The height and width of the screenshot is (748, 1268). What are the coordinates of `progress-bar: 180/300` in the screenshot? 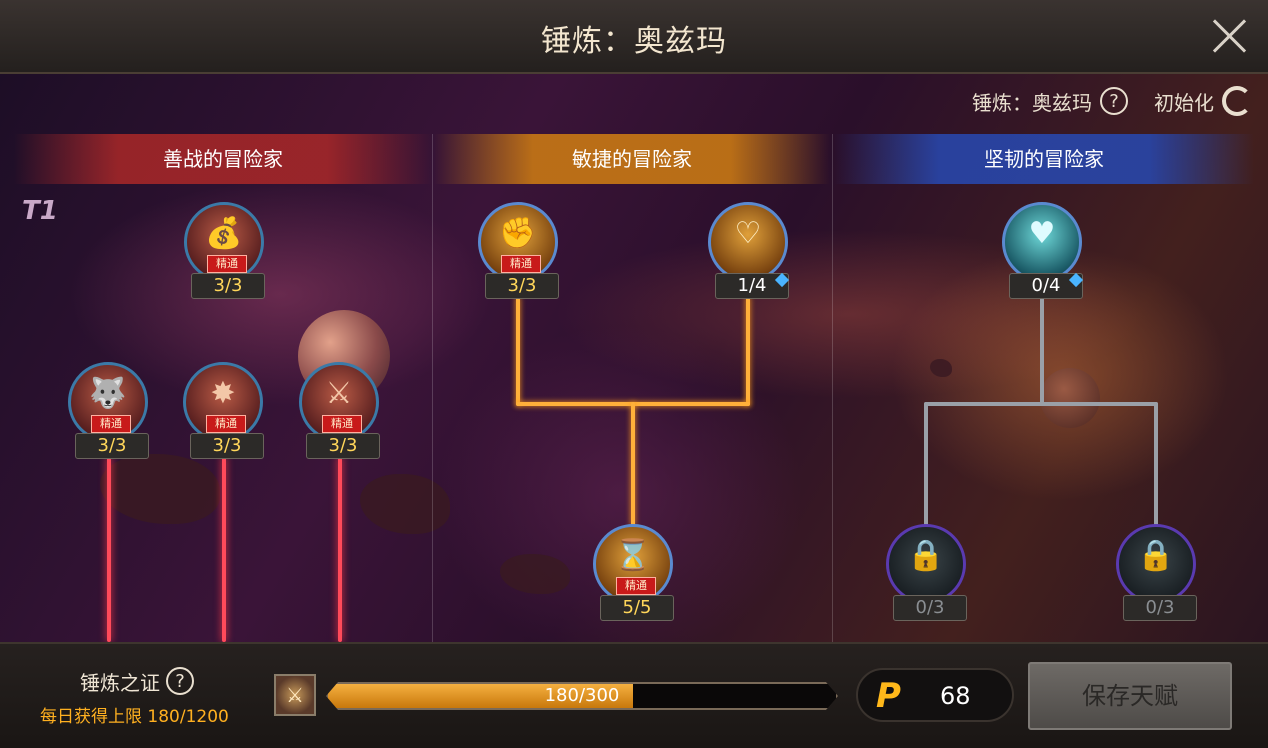 It's located at (582, 696).